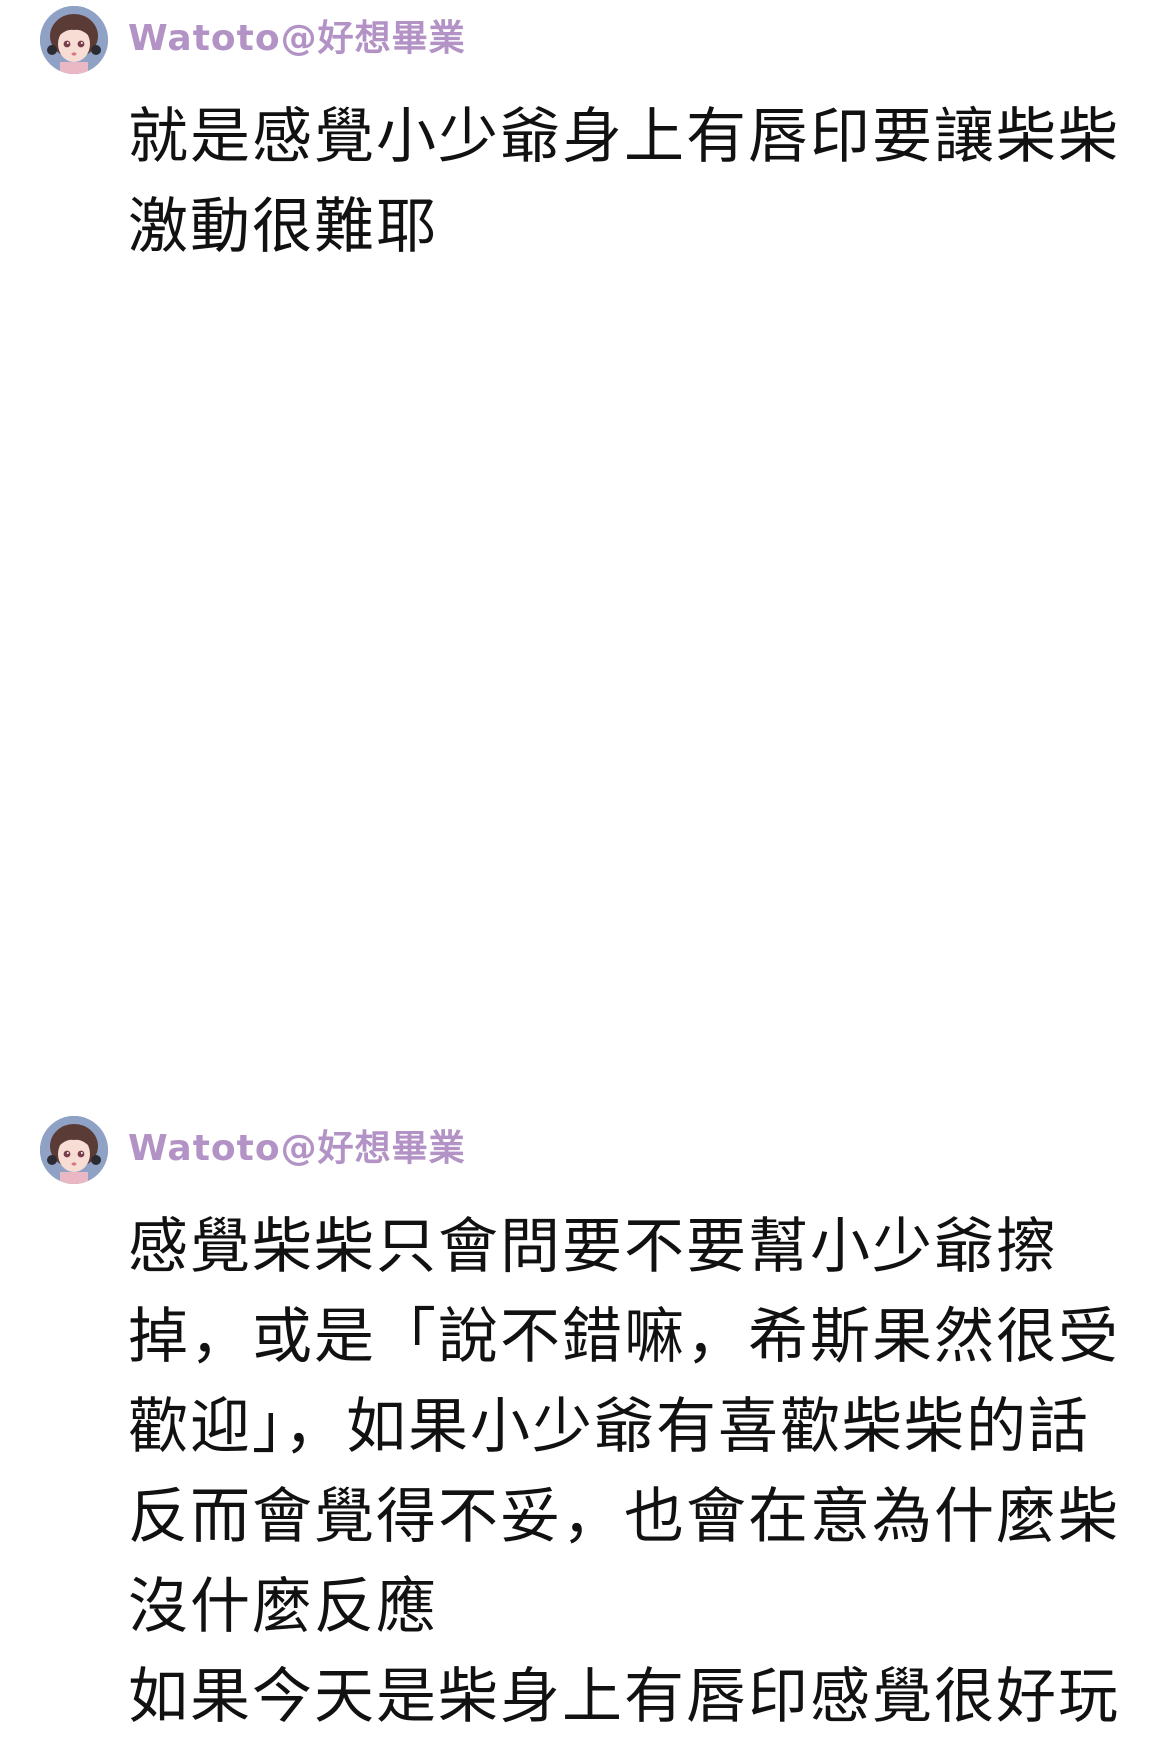  What do you see at coordinates (624, 1517) in the screenshot?
I see `comment-line: 反而會覺得不妥，也會在意為什麼柴` at bounding box center [624, 1517].